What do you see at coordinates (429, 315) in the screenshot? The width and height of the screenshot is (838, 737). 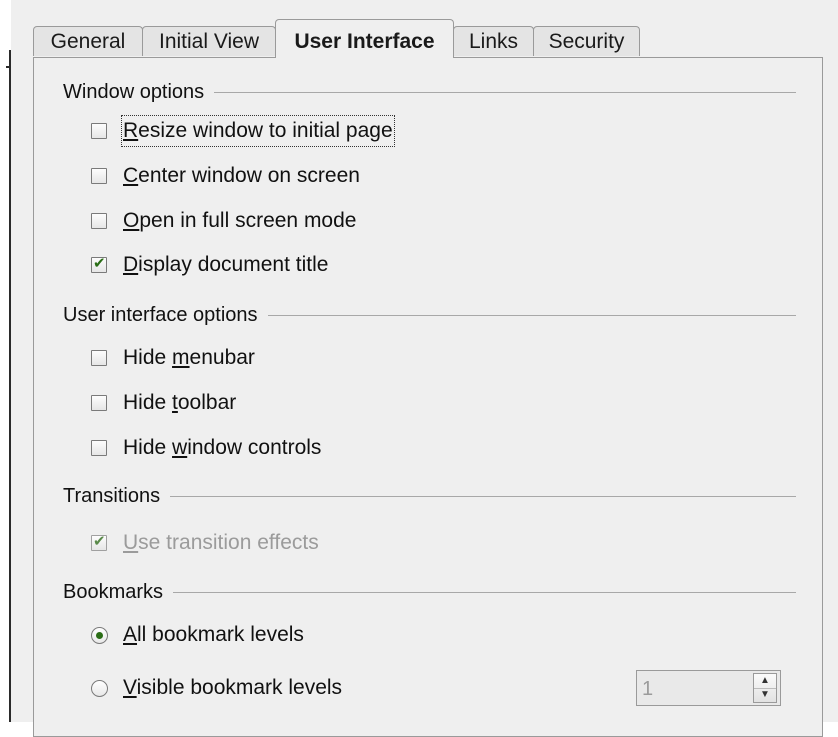 I see `section-user-interface-options: User interface options` at bounding box center [429, 315].